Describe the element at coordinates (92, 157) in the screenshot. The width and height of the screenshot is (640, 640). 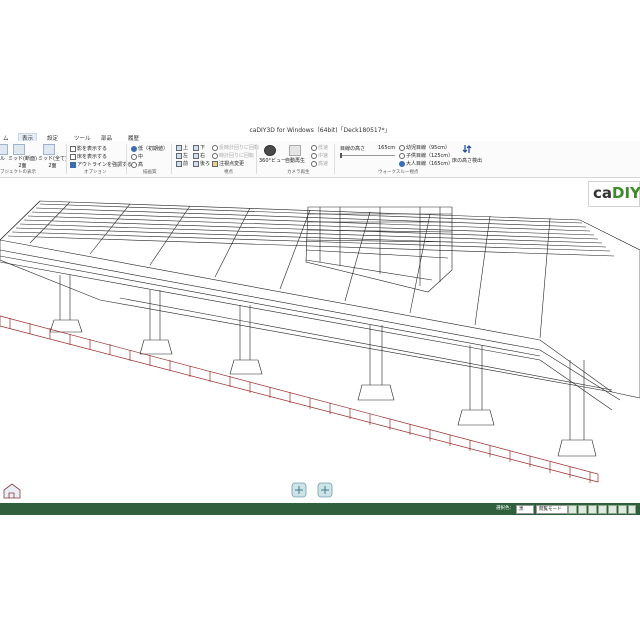
I see `option-floor-label: 床を表示する` at that location.